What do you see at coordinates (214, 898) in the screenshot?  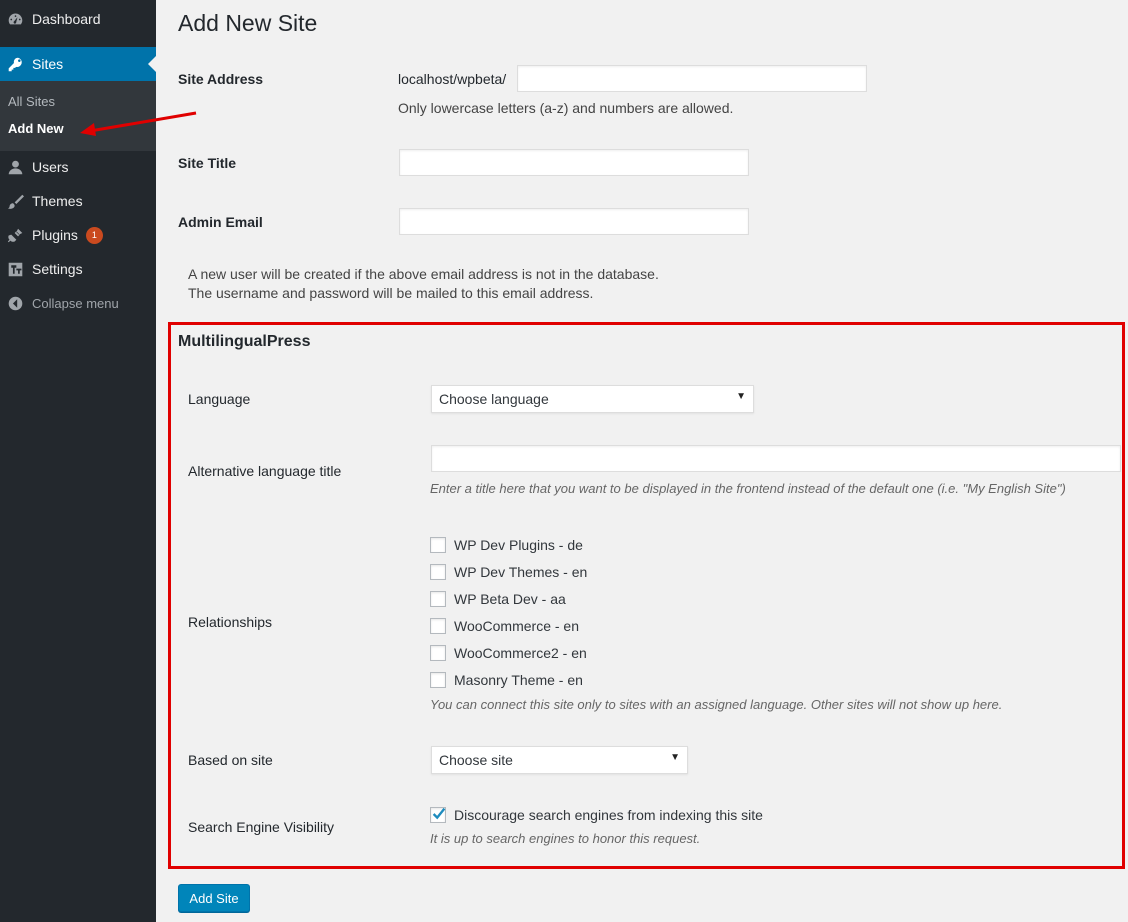 I see `add-site-button: Add Site` at bounding box center [214, 898].